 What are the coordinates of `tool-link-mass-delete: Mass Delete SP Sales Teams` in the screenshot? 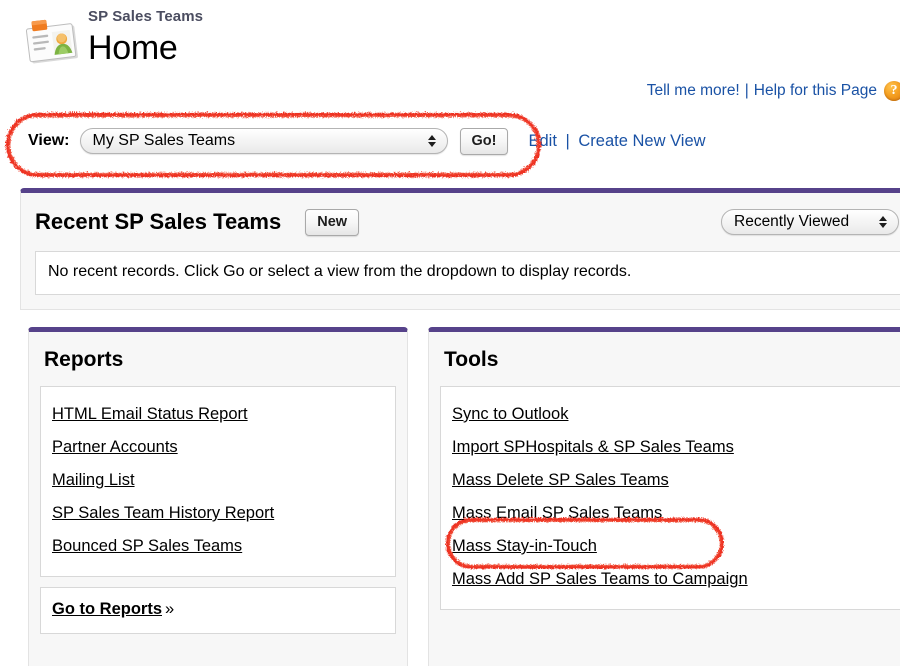 It's located at (560, 480).